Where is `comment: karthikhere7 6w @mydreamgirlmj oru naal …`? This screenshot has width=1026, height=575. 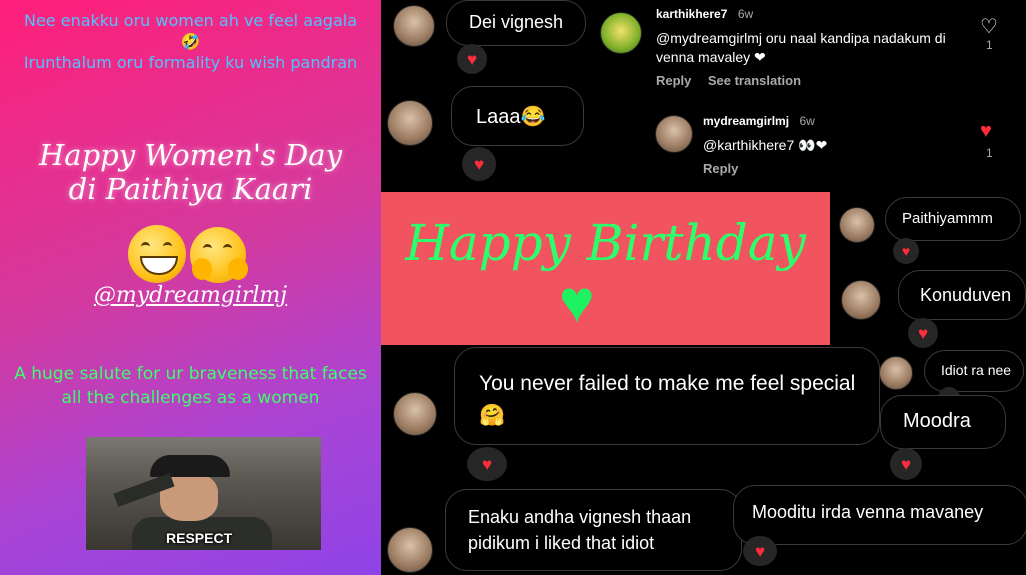
comment: karthikhere7 6w @mydreamgirlmj oru naal … is located at coordinates (806, 47).